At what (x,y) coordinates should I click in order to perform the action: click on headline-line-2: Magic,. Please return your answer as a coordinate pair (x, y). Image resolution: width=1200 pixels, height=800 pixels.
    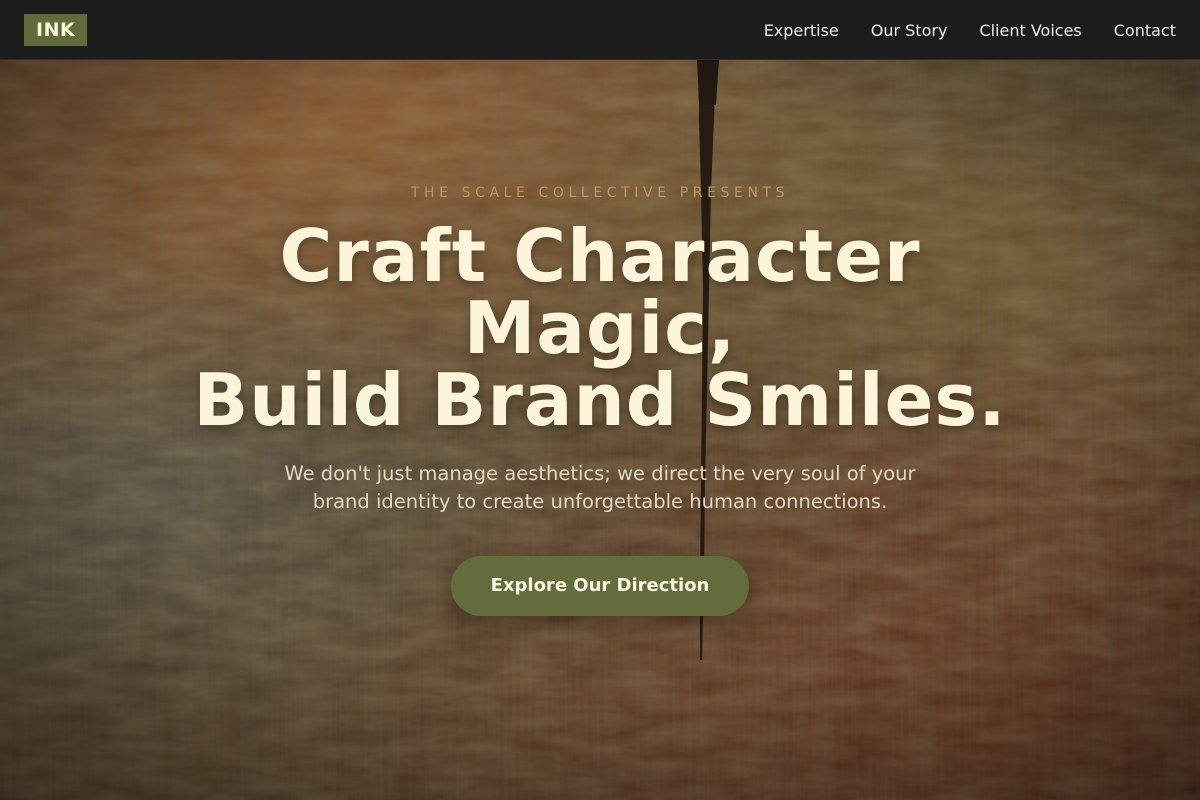
    Looking at the image, I should click on (600, 328).